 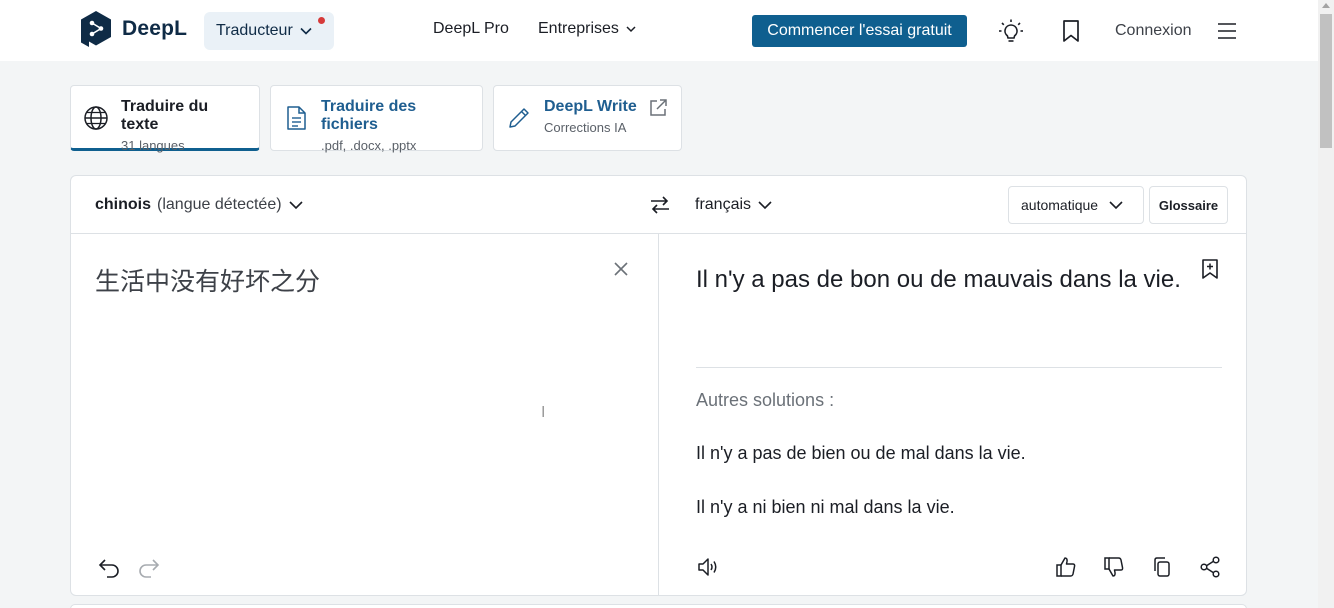 I want to click on alternative-translation: Il n'y a ni bien ni mal dans la vie., so click(x=825, y=507).